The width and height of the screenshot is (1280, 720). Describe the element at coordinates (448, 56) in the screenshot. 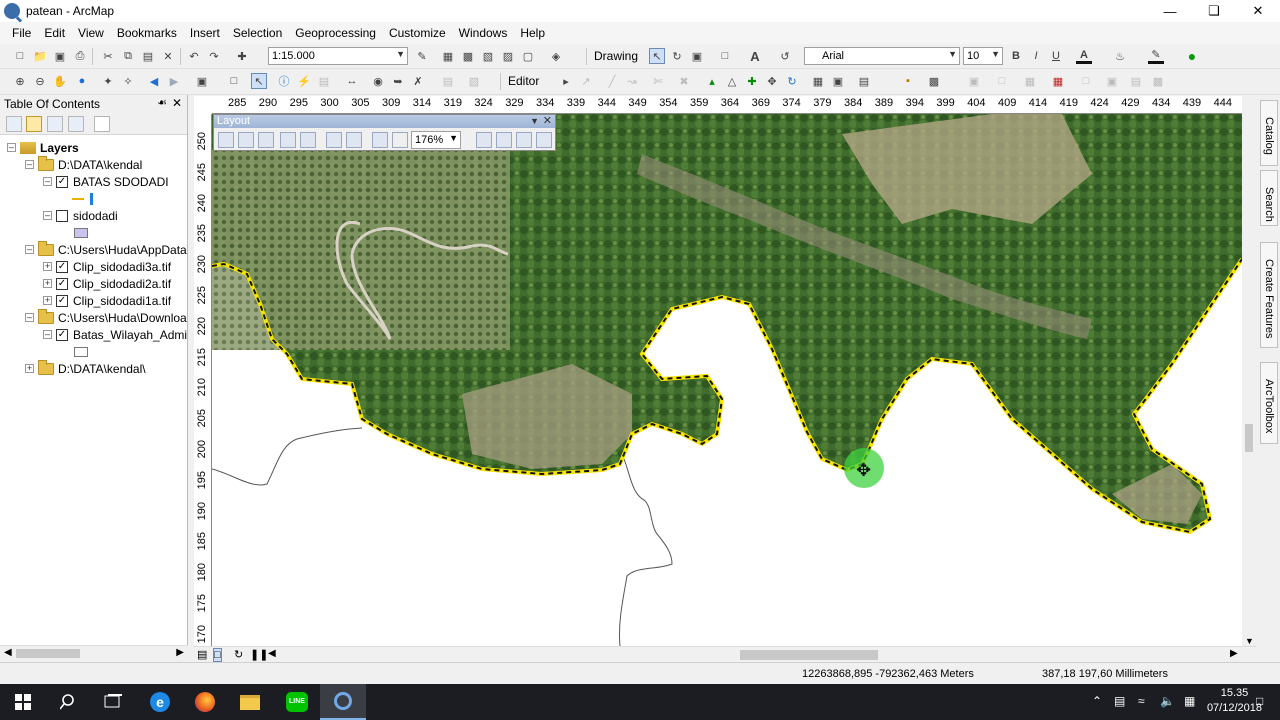

I see `table-of-contents-icon: ▦` at that location.